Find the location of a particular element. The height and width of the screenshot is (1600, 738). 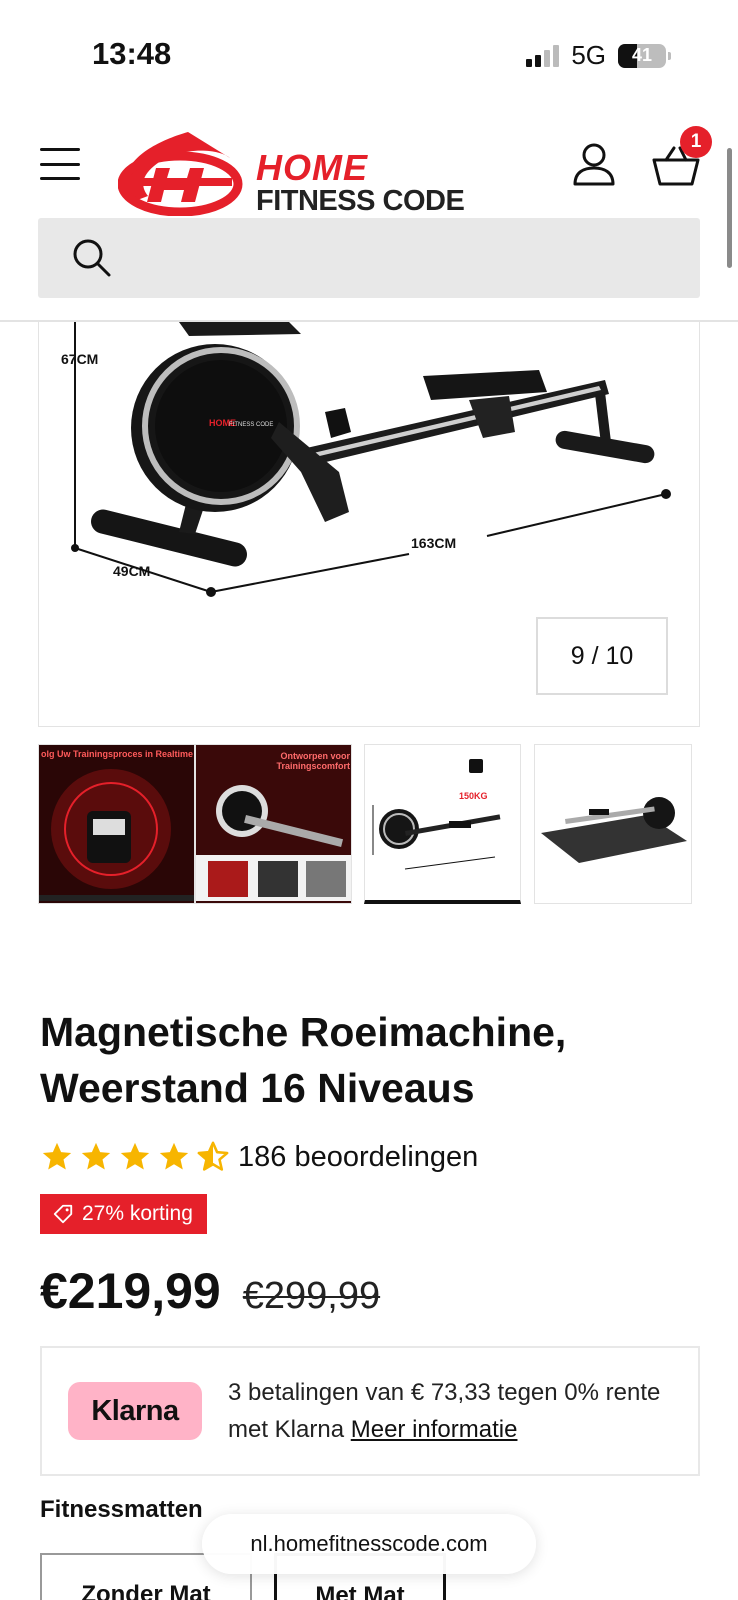

thumbnail-2: Ontworpen voor Trainingscomfort is located at coordinates (273, 824).